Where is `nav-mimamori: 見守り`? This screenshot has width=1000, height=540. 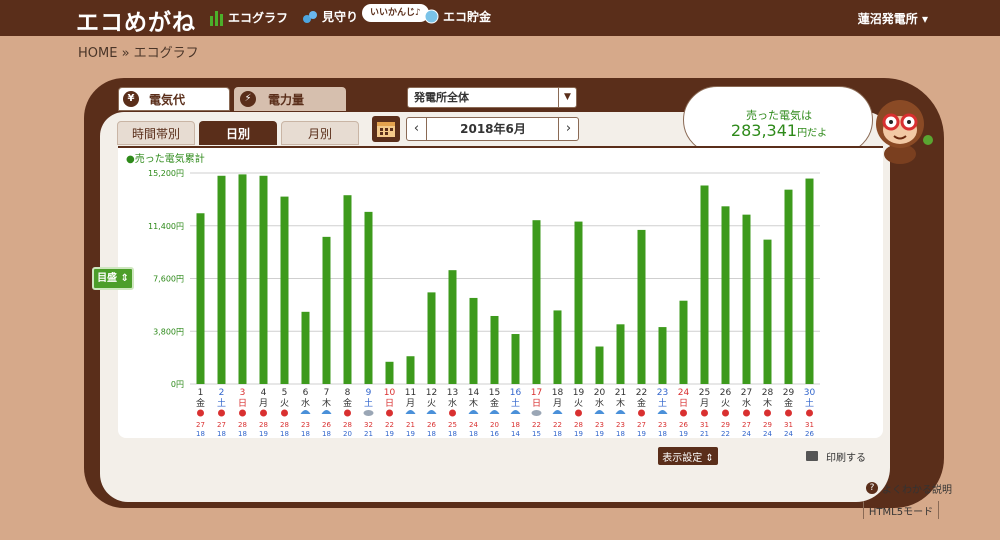 nav-mimamori: 見守り is located at coordinates (330, 16).